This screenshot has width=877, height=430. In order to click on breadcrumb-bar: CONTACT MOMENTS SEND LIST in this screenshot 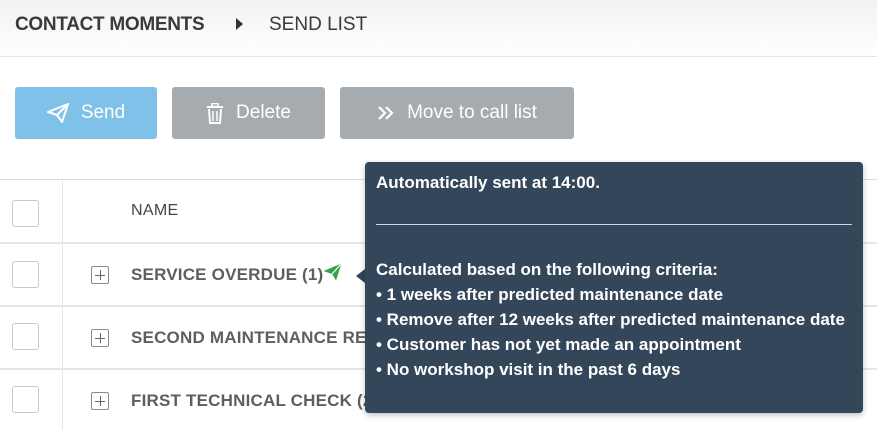, I will do `click(438, 28)`.